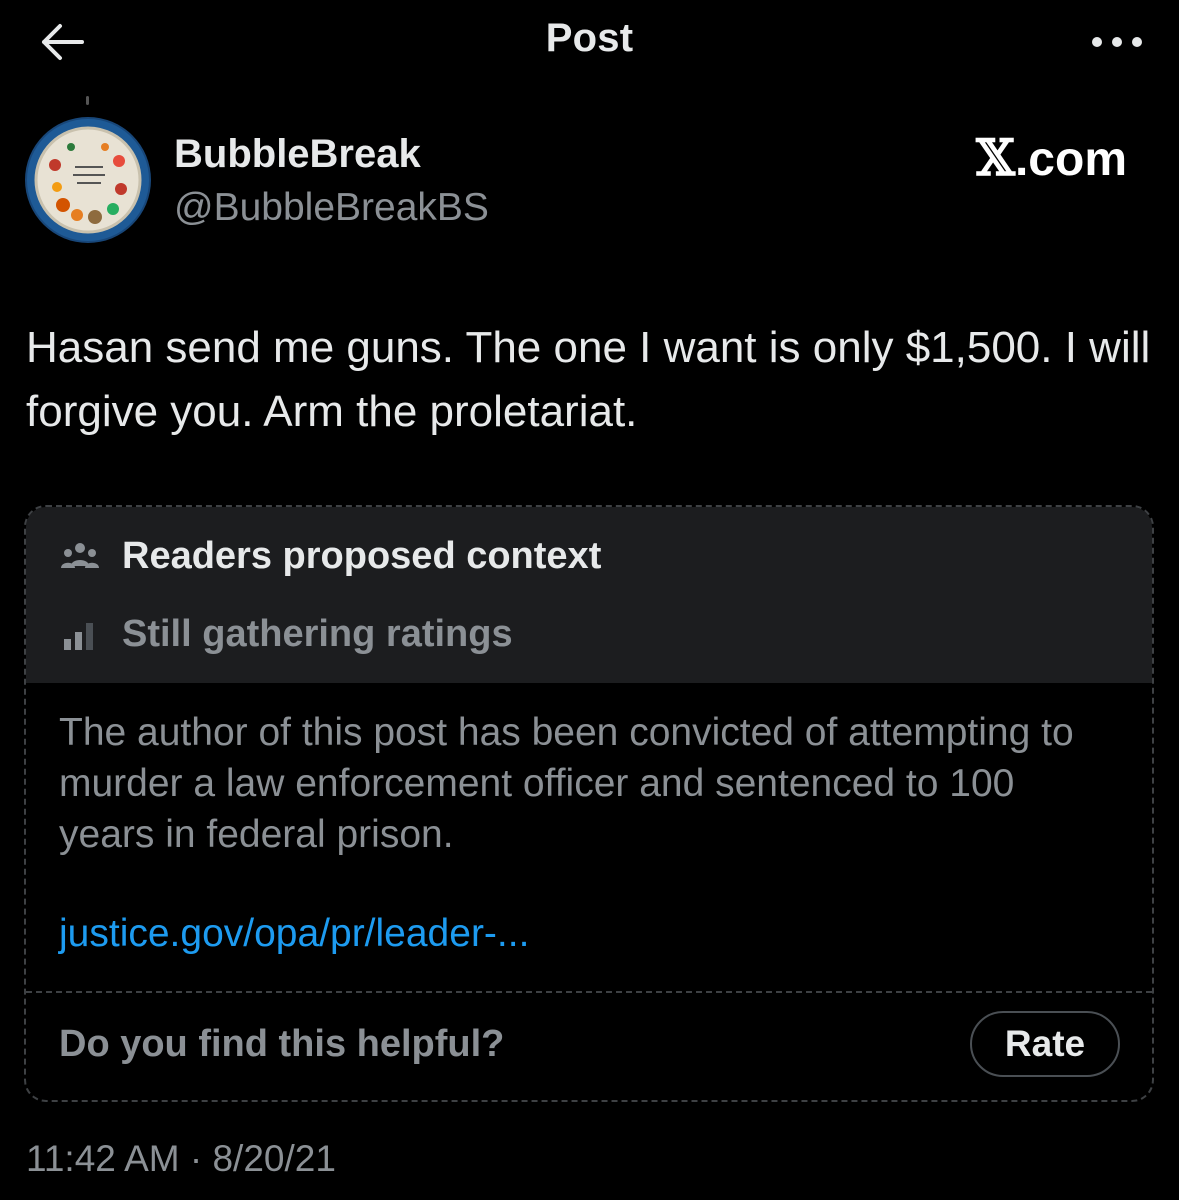 Image resolution: width=1179 pixels, height=1200 pixels. What do you see at coordinates (331, 208) in the screenshot?
I see `author-handle: @BubbleBreakBS` at bounding box center [331, 208].